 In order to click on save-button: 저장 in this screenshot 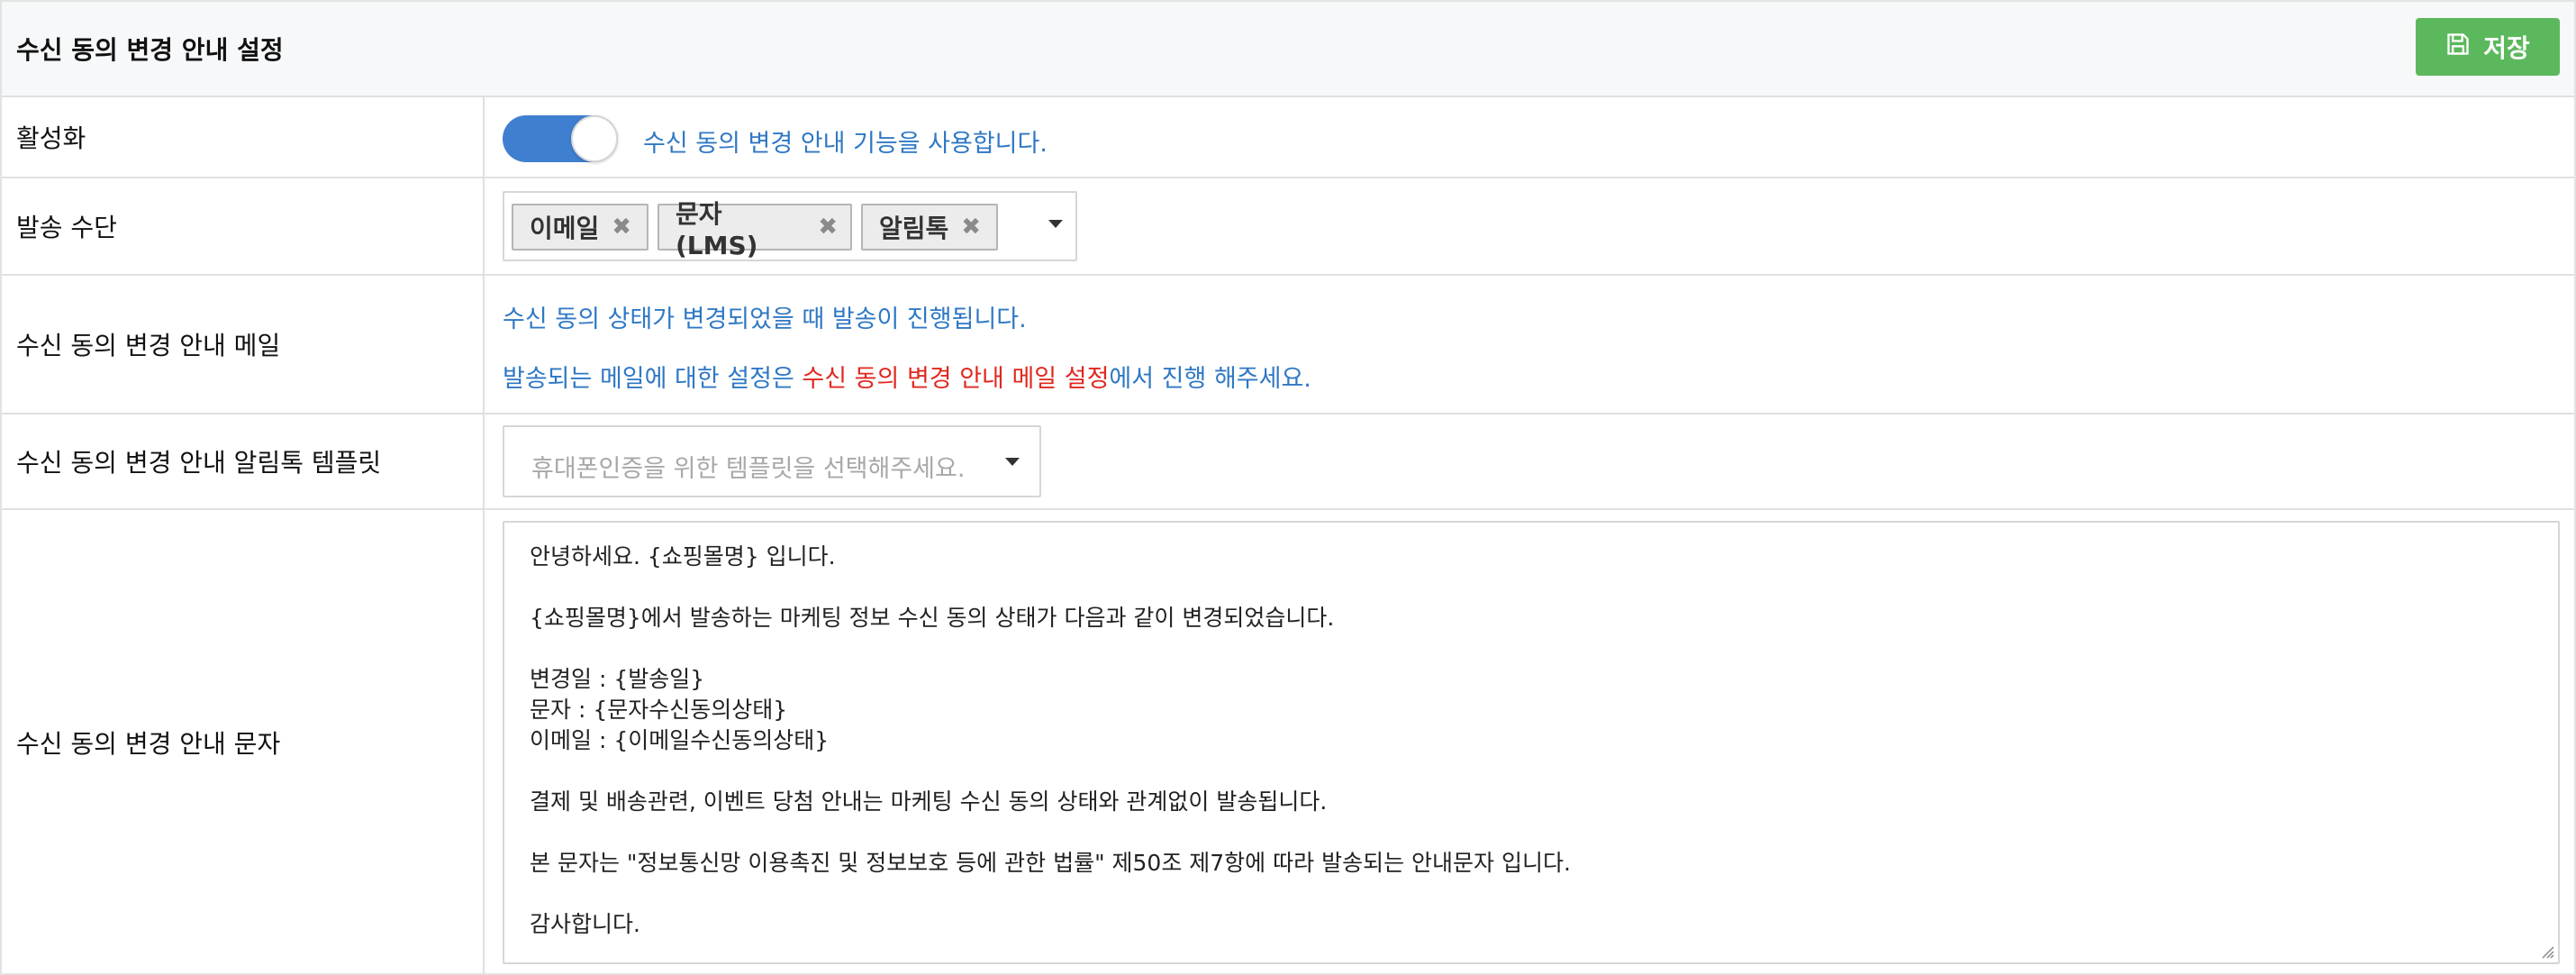, I will do `click(2488, 47)`.